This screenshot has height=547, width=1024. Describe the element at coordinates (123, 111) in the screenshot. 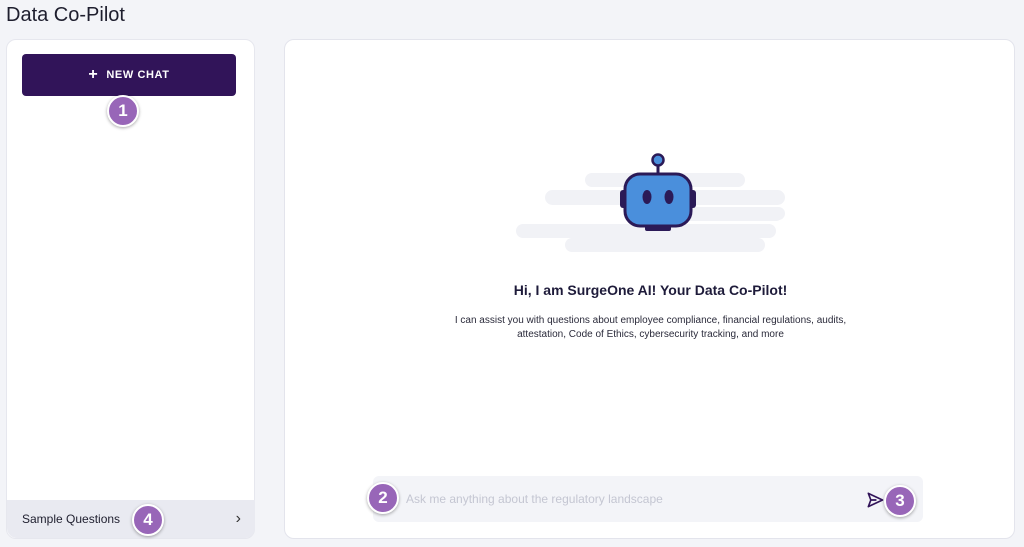

I see `callout-badge-1: 1` at that location.